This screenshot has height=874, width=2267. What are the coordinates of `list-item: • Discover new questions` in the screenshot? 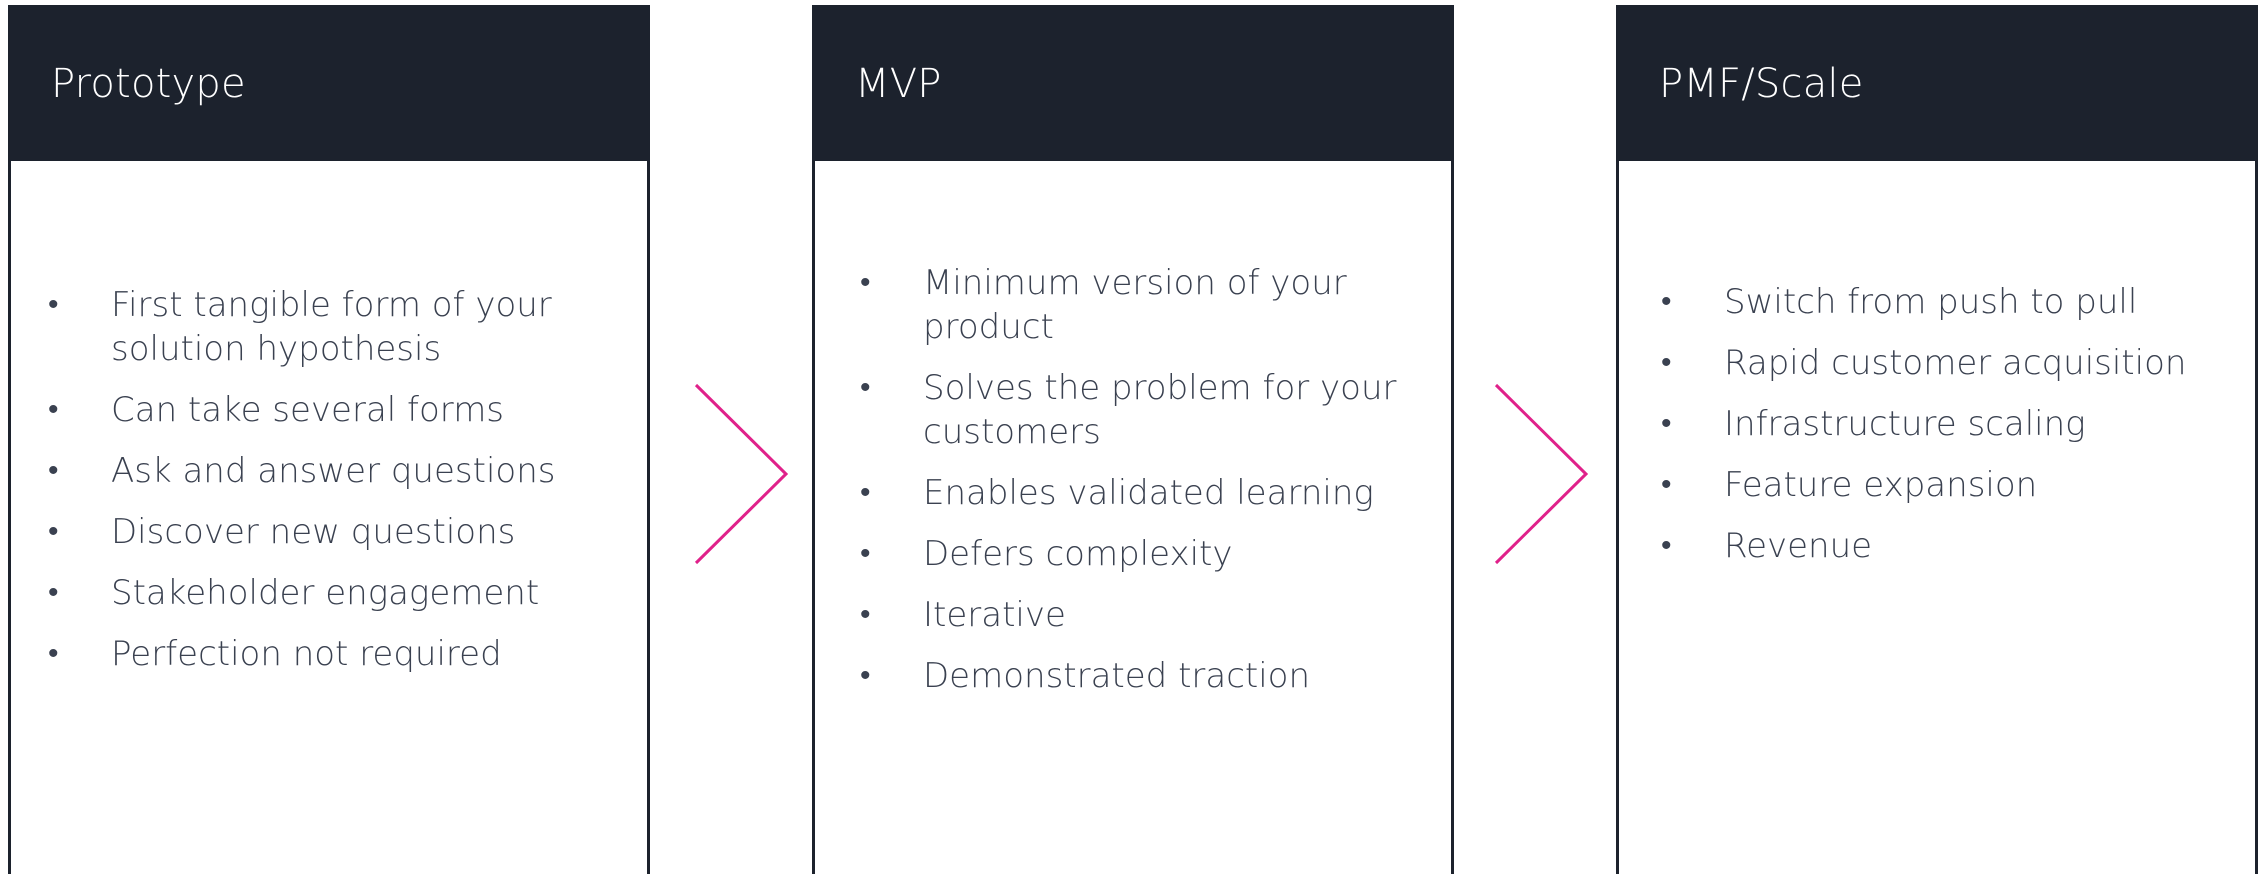 It's located at (282, 531).